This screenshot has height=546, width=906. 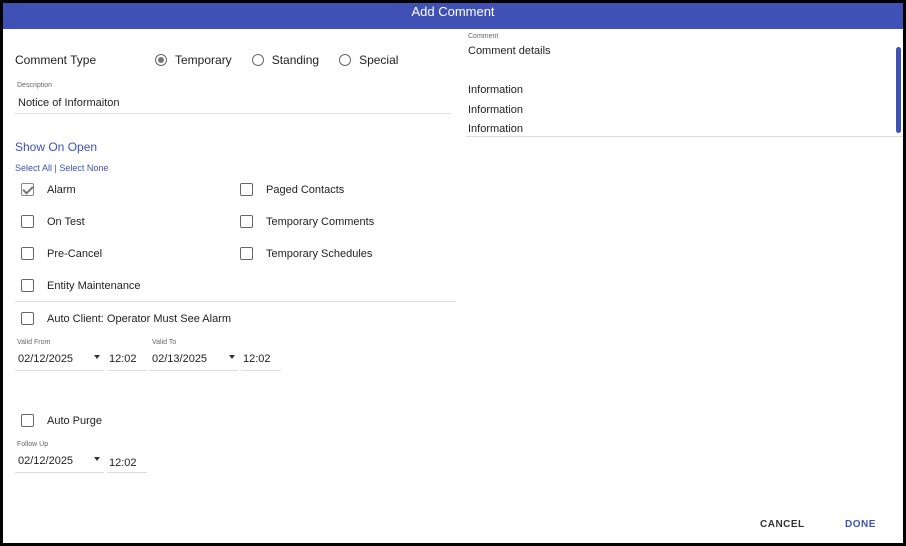 I want to click on valid-from-date-input: 02/12/2025, so click(x=59, y=360).